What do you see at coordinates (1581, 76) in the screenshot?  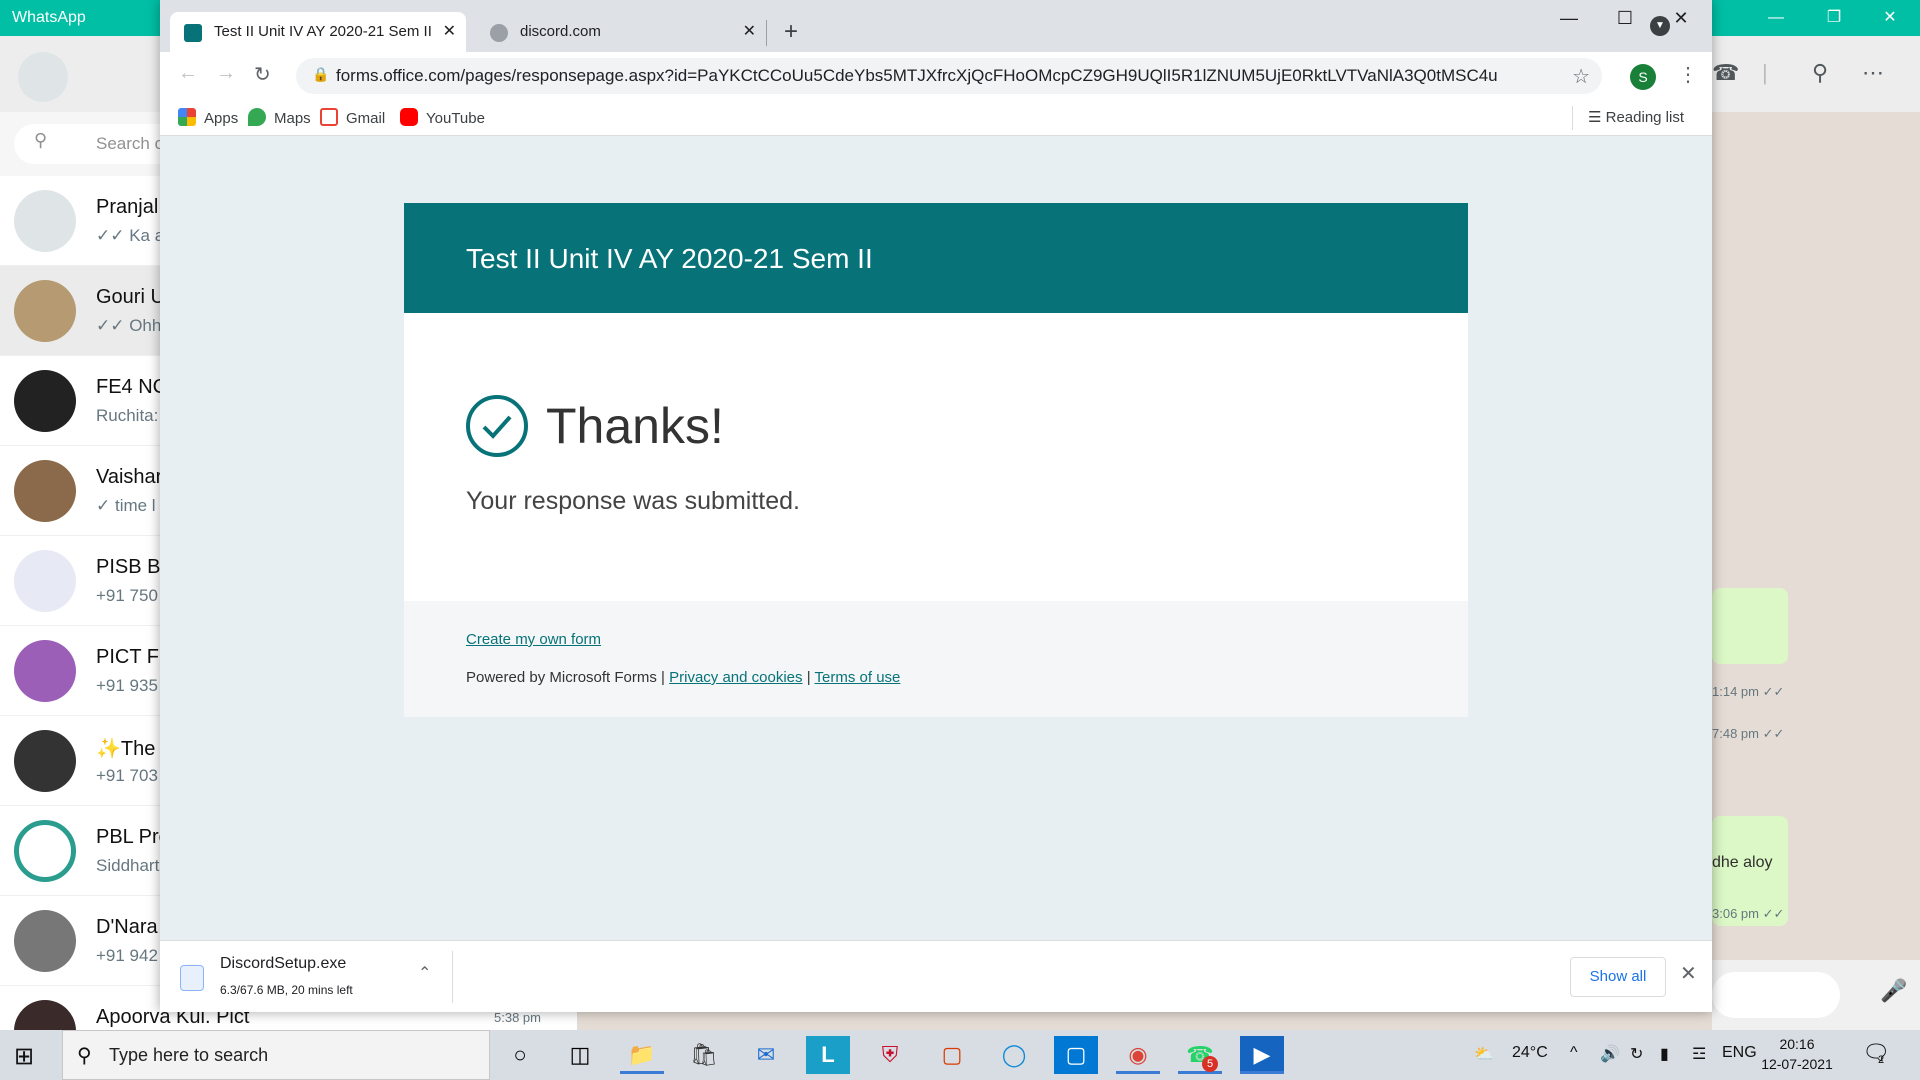 I see `bookmark-star-icon: ☆` at bounding box center [1581, 76].